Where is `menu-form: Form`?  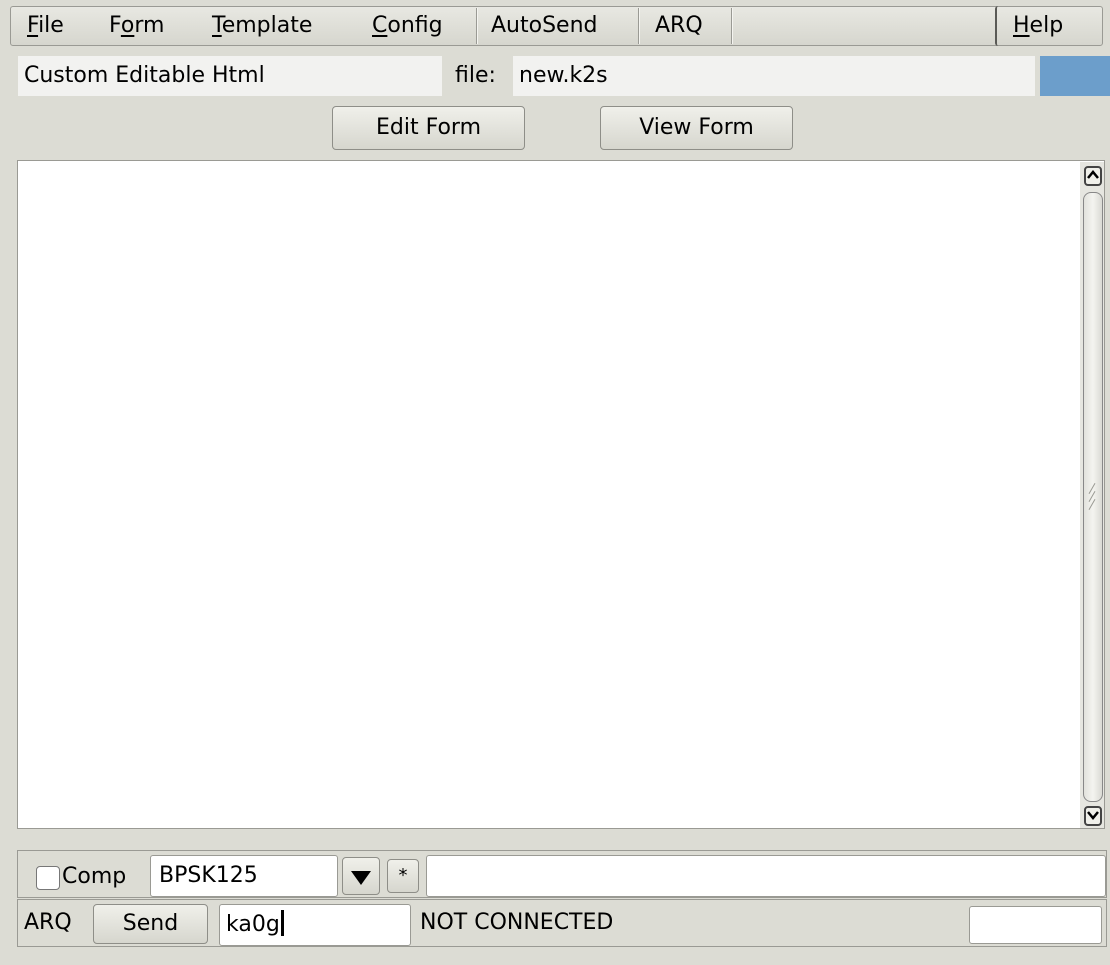 menu-form: Form is located at coordinates (136, 26).